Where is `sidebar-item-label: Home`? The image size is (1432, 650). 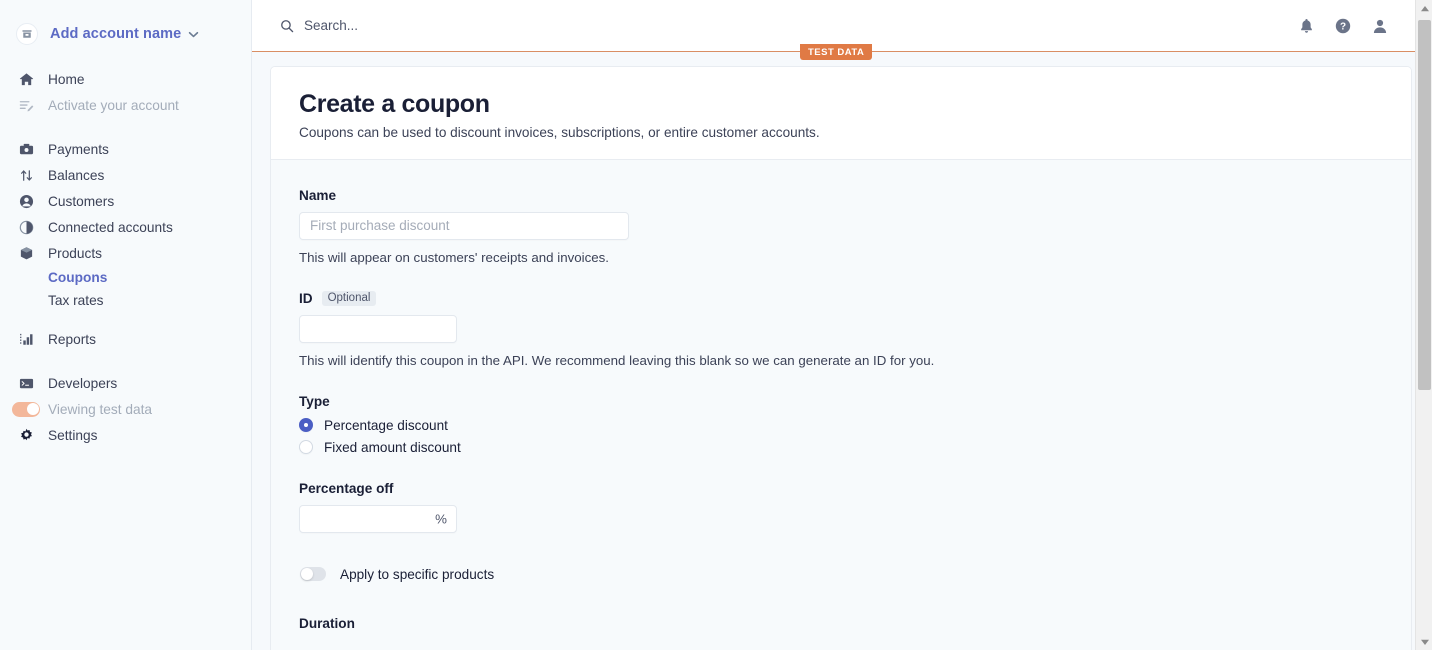
sidebar-item-label: Home is located at coordinates (66, 79).